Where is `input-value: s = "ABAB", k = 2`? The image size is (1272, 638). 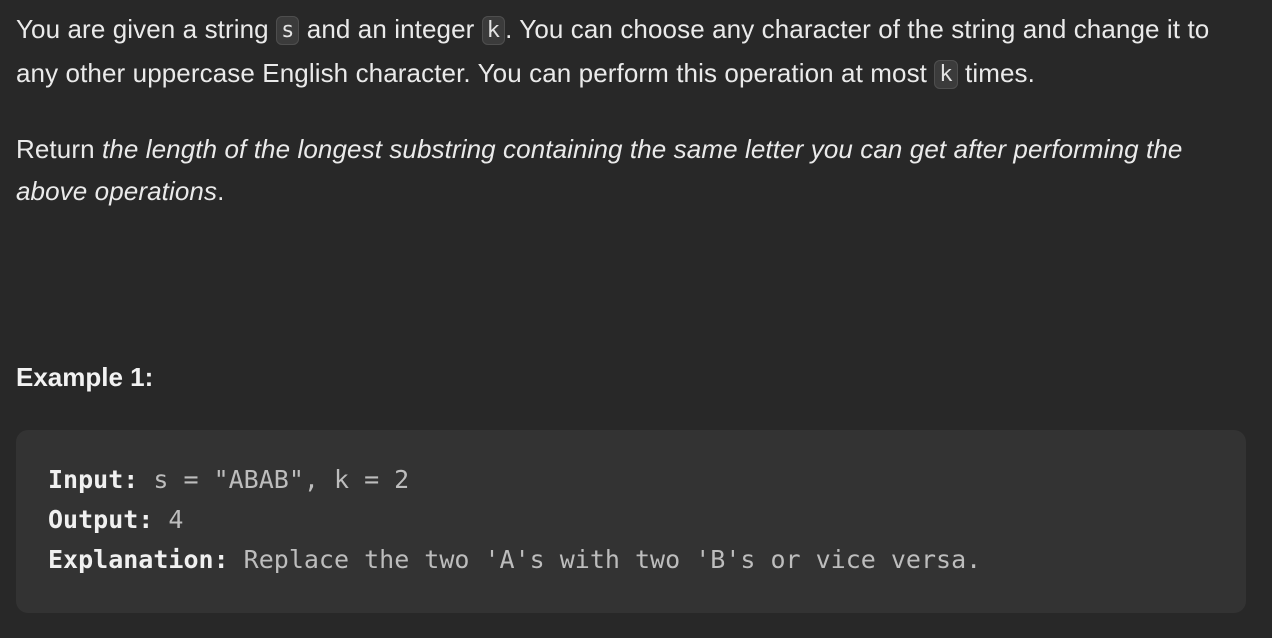
input-value: s = "ABAB", k = 2 is located at coordinates (274, 479).